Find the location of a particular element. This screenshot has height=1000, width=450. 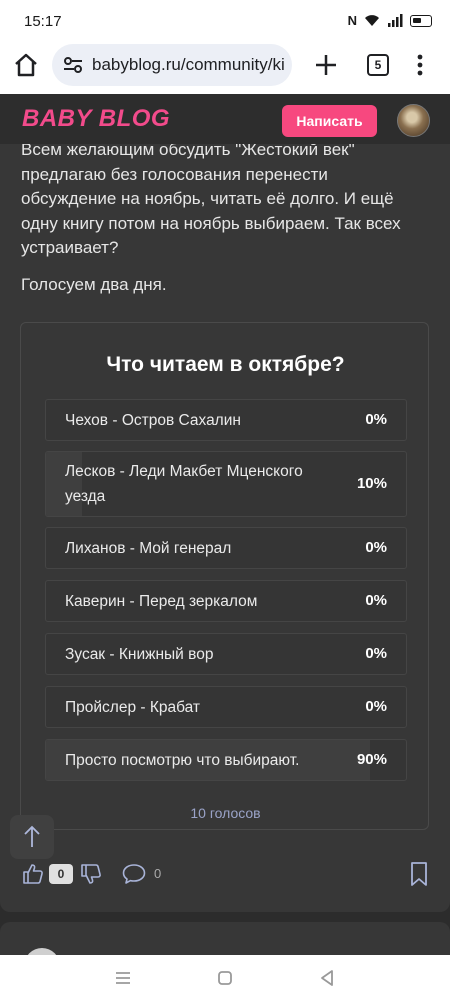

recent-apps-icon is located at coordinates (123, 978).